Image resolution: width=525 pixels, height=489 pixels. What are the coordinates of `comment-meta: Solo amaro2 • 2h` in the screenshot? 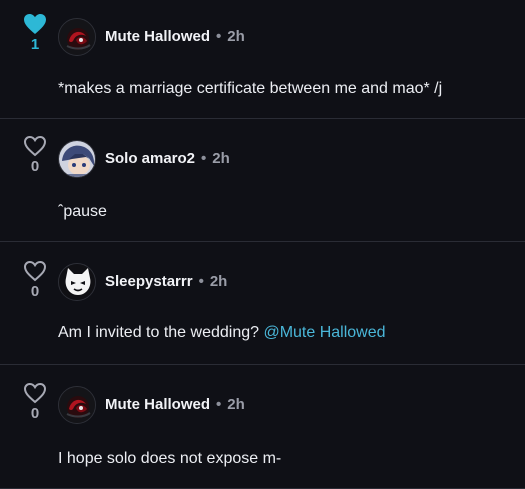 It's located at (167, 158).